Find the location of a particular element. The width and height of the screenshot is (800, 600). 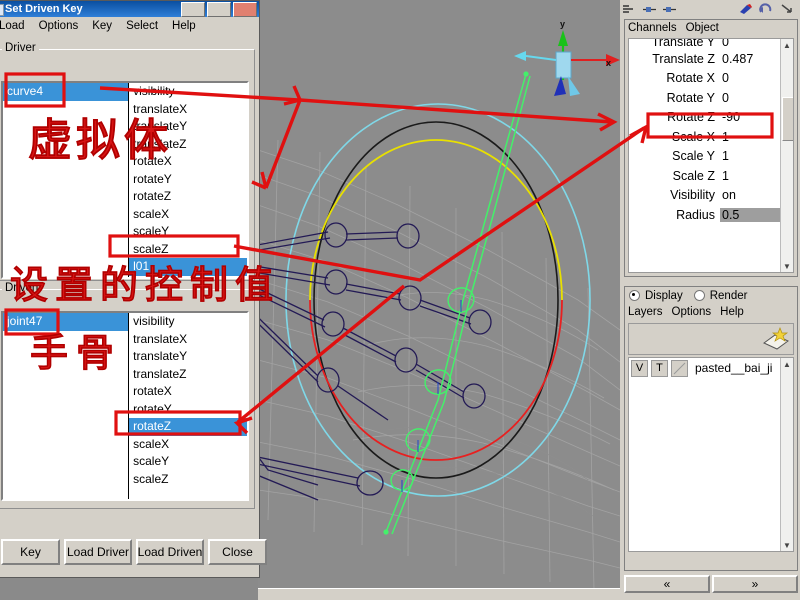

render-radio-label: Render is located at coordinates (728, 295).